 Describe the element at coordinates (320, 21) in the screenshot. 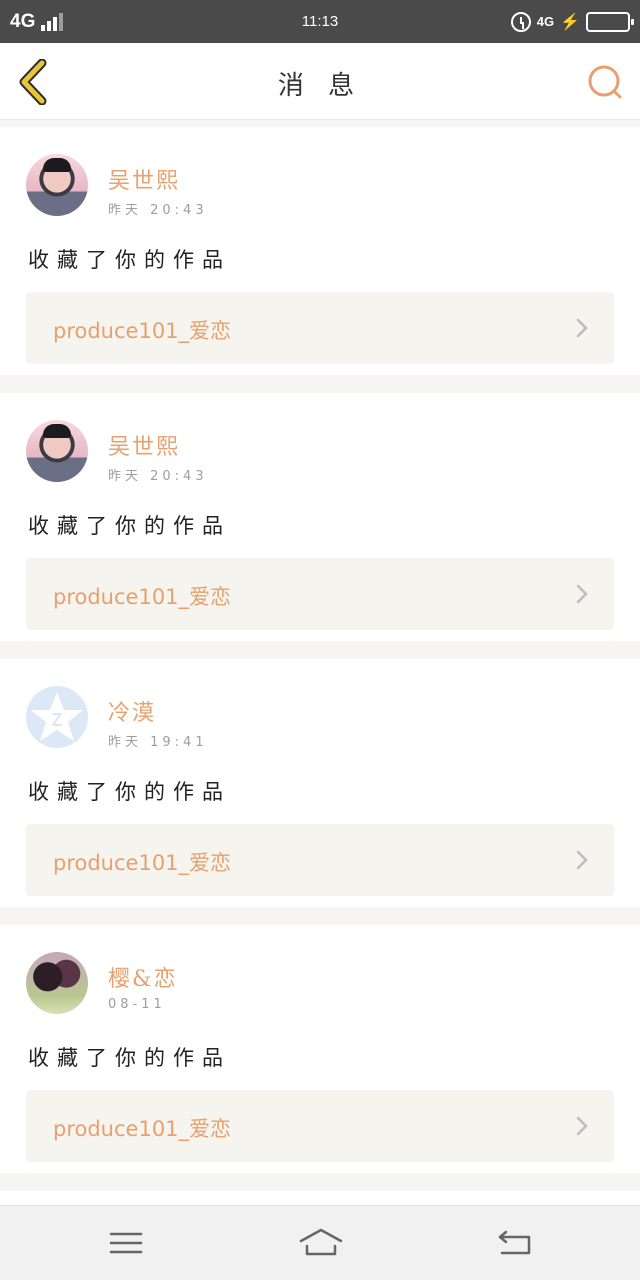

I see `status-bar: 4G 11:13 4G ⚡` at that location.